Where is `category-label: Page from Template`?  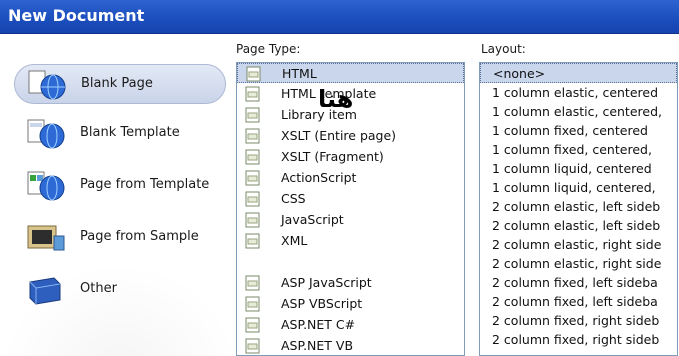 category-label: Page from Template is located at coordinates (145, 184).